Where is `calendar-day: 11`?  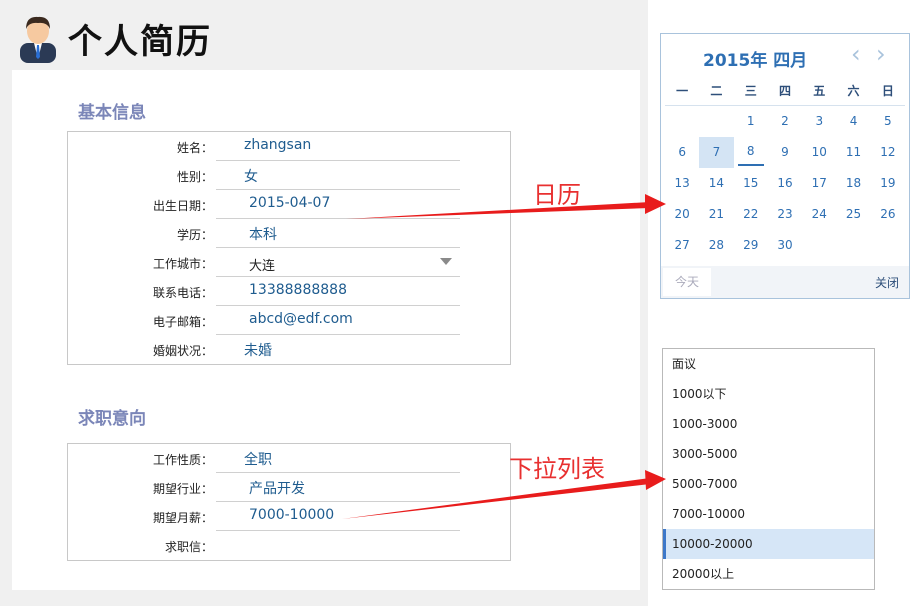 calendar-day: 11 is located at coordinates (853, 152).